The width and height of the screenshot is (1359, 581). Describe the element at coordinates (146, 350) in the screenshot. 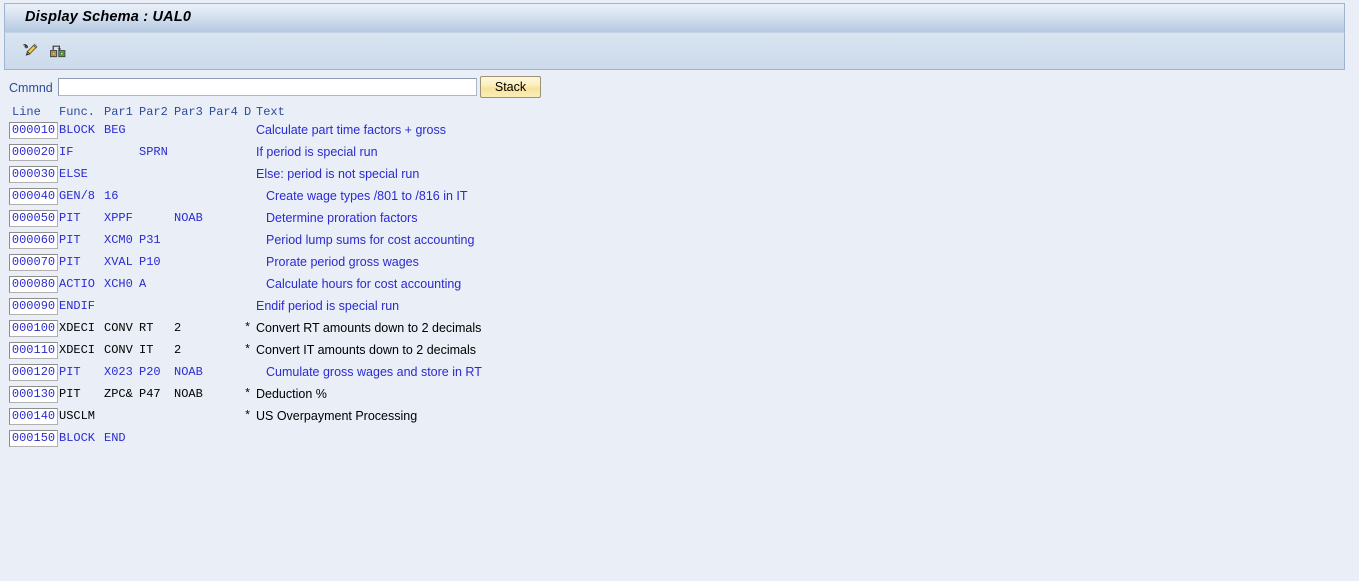

I see `row-cell-par2: IT` at that location.